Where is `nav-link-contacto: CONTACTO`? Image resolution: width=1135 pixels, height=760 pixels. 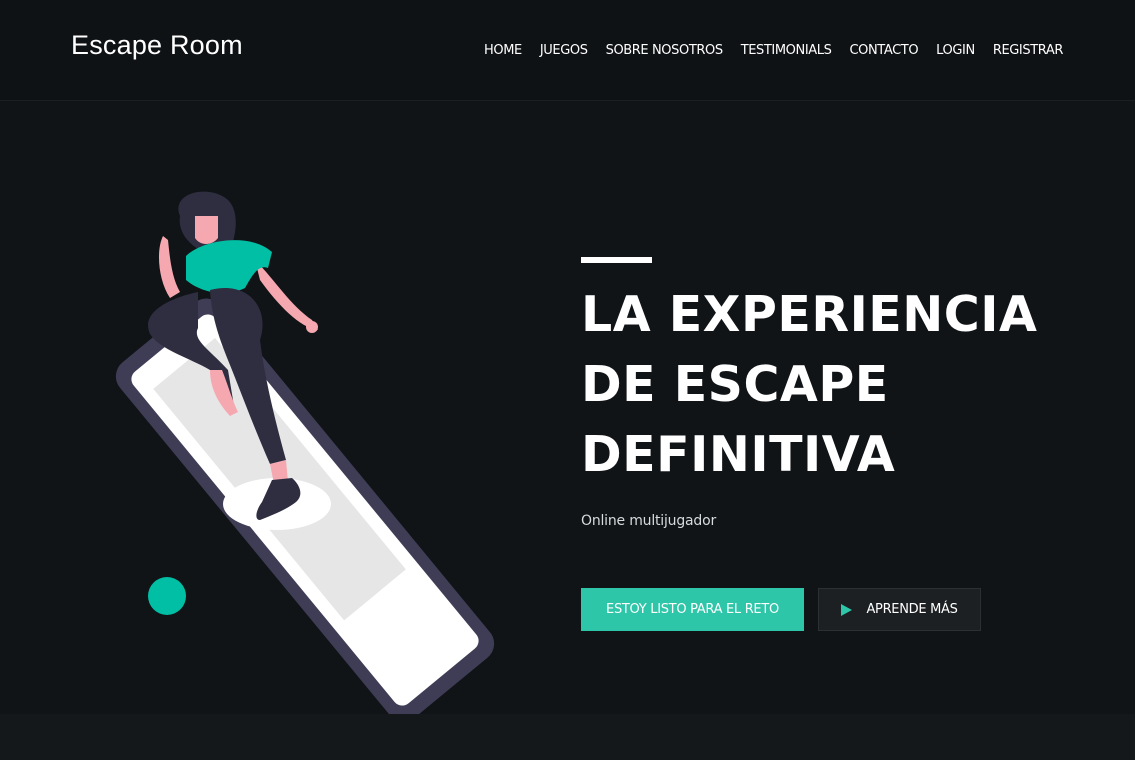
nav-link-contacto: CONTACTO is located at coordinates (883, 50).